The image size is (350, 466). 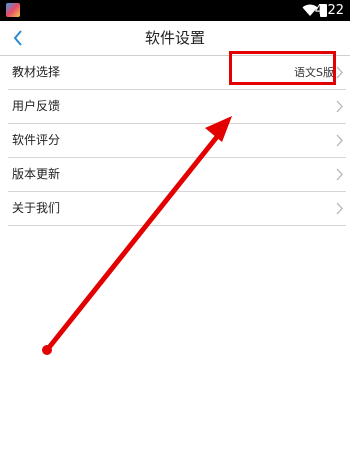 I want to click on settings-item-about: 关于我们, so click(x=177, y=209).